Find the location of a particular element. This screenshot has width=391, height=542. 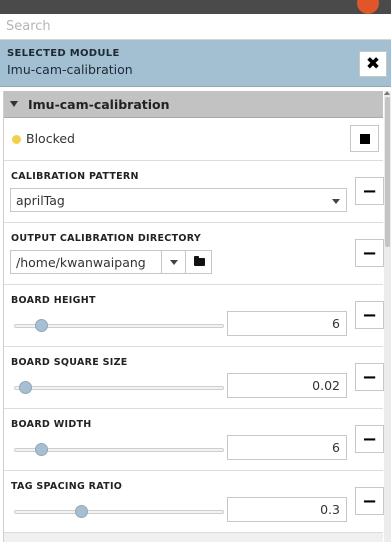

close-x-icon: ✖ is located at coordinates (373, 64).